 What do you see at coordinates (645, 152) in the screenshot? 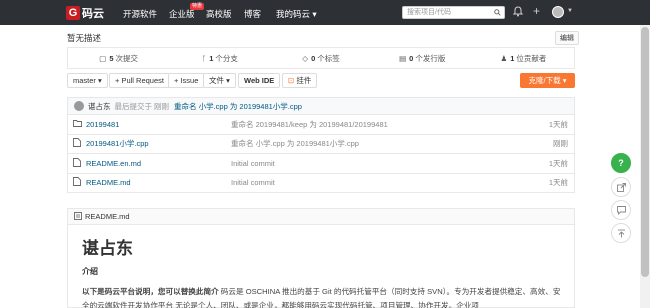
I see `scrollbar-thumb` at bounding box center [645, 152].